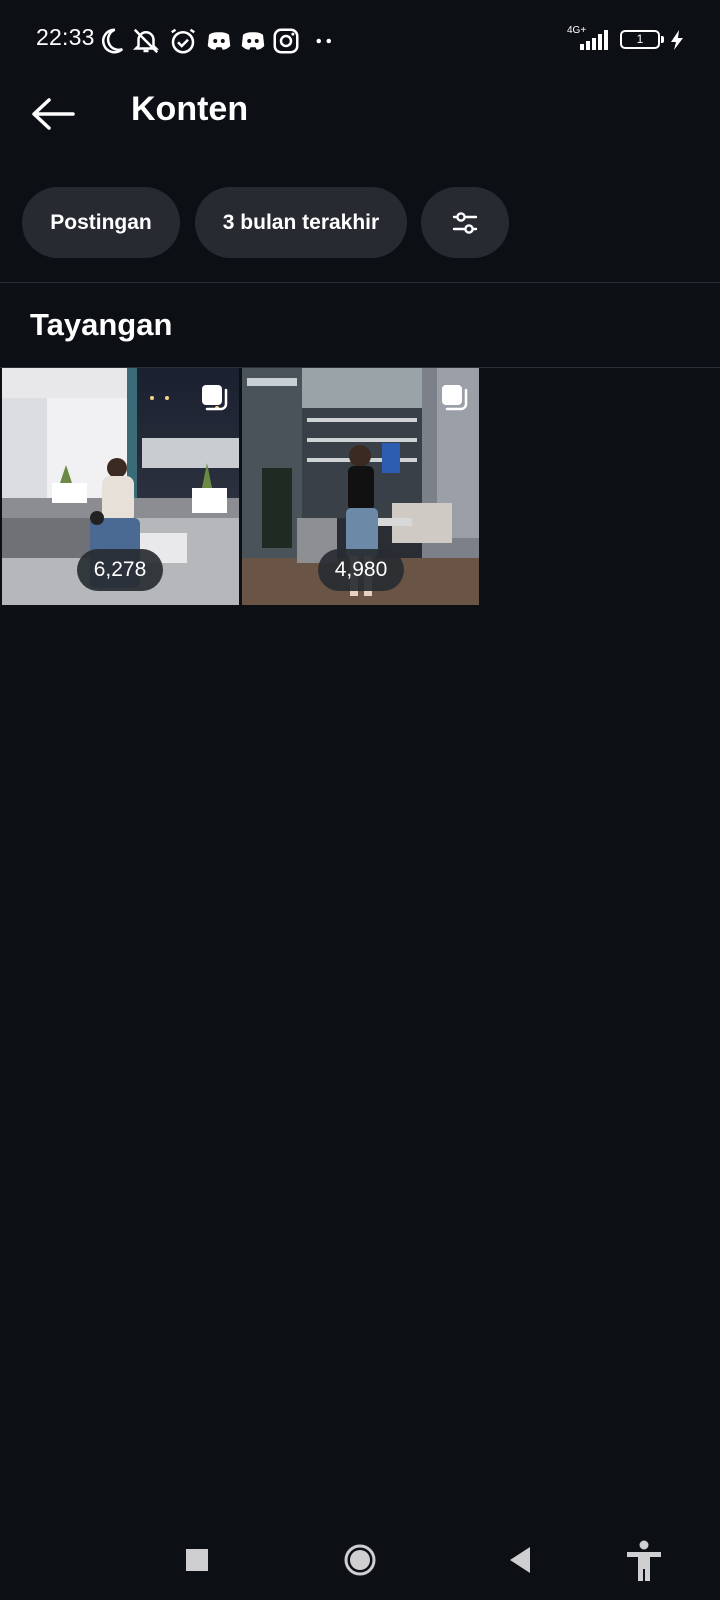 This screenshot has height=1600, width=720. Describe the element at coordinates (677, 40) in the screenshot. I see `charging-icon` at that location.